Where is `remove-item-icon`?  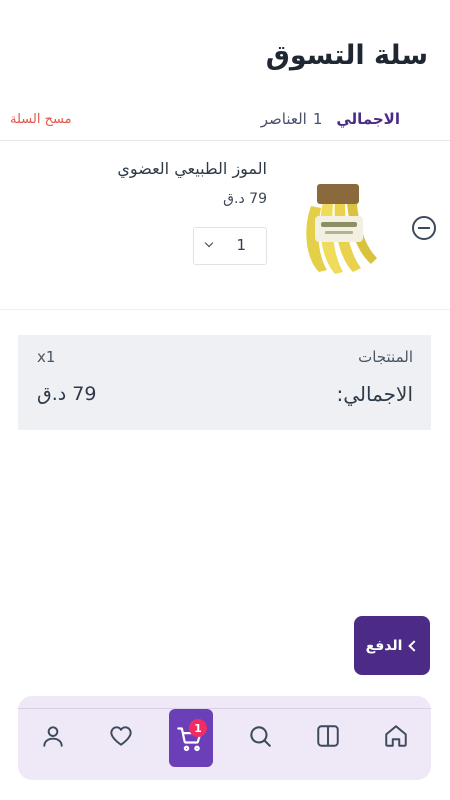
remove-item-icon is located at coordinates (424, 228).